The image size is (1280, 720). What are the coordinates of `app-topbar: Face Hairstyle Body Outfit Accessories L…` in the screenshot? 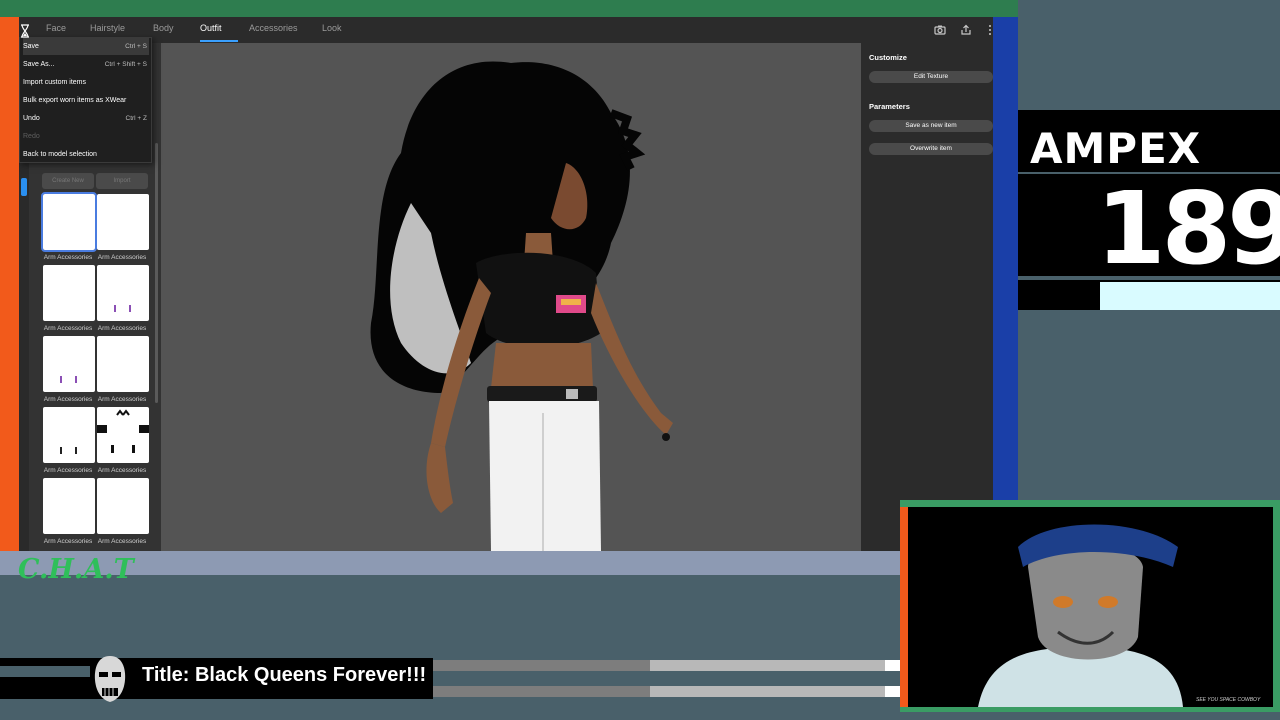 It's located at (506, 30).